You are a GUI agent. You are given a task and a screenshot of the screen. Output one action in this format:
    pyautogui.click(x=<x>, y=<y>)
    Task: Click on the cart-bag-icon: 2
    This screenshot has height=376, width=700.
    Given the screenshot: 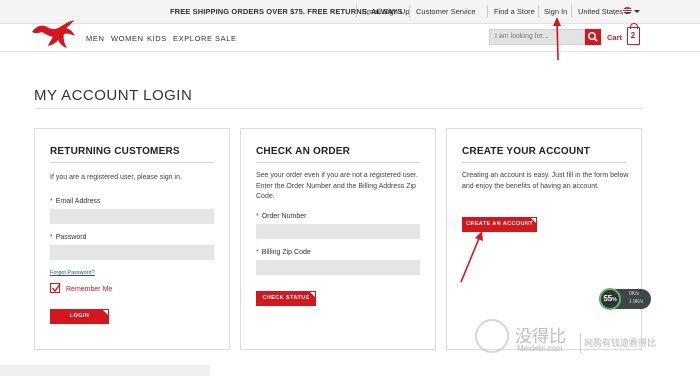 What is the action you would take?
    pyautogui.click(x=633, y=34)
    